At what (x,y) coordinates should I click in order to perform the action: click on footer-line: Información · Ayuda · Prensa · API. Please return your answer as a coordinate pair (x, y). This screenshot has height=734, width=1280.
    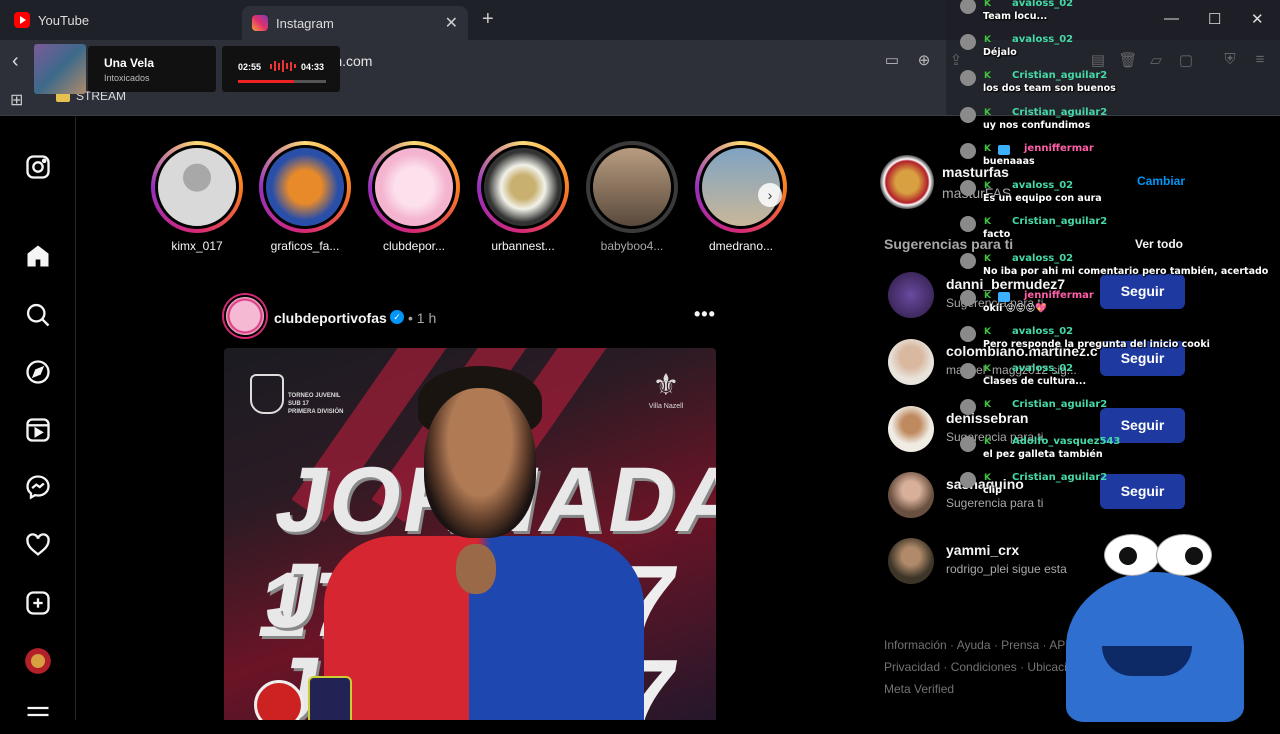
    Looking at the image, I should click on (984, 645).